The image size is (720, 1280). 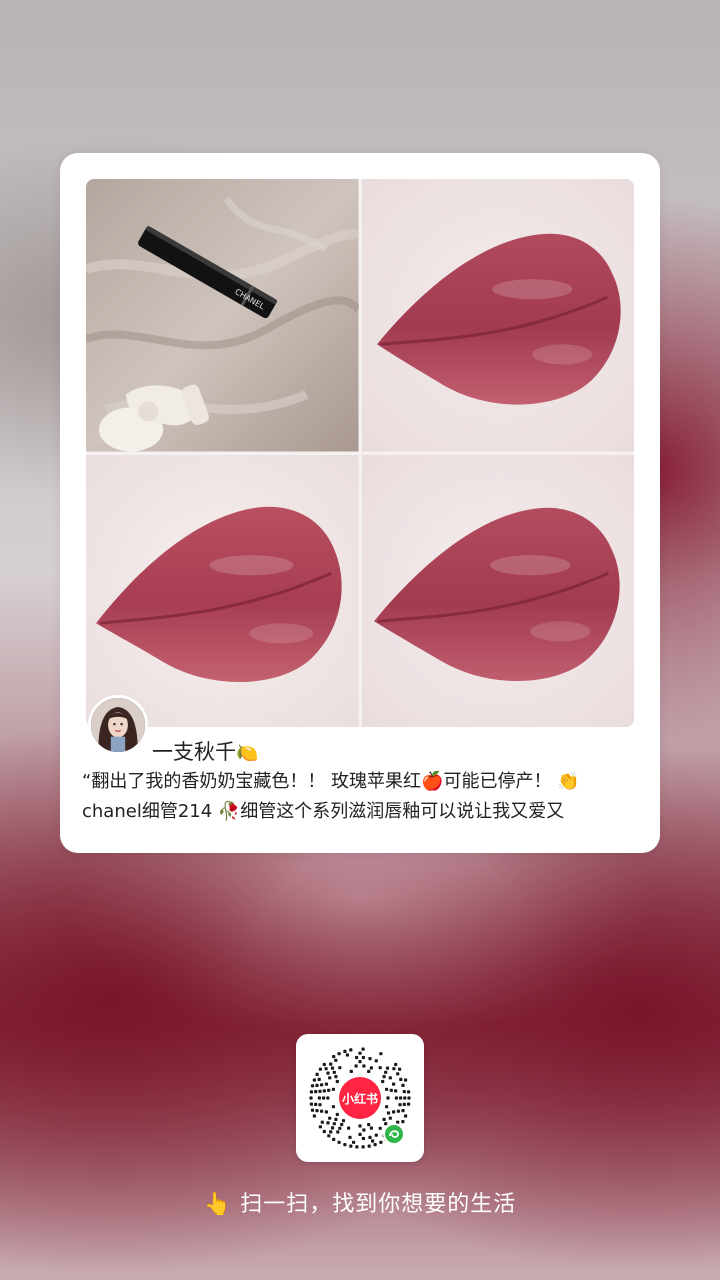 I want to click on description-line-1: “翻出了我的香奶奶宝藏色！！ 玫瑰苹果红🍎可能已停产！ 👏, so click(x=331, y=781).